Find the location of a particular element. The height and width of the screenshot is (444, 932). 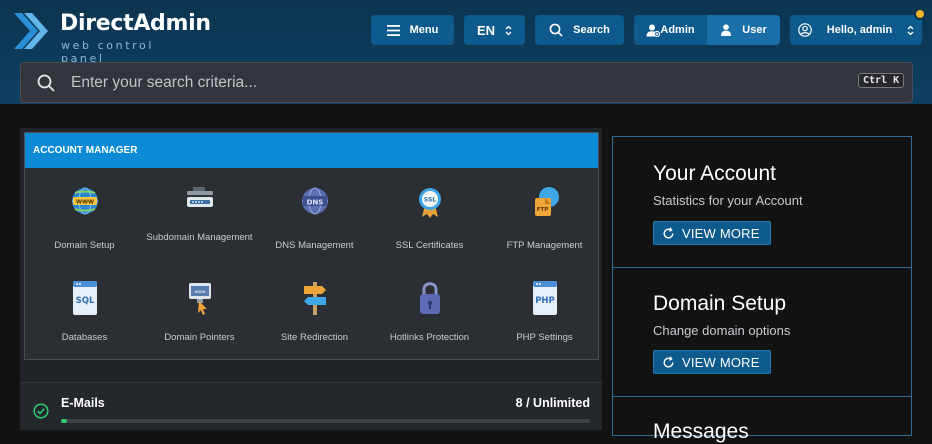

tile-label: Databases is located at coordinates (84, 337).